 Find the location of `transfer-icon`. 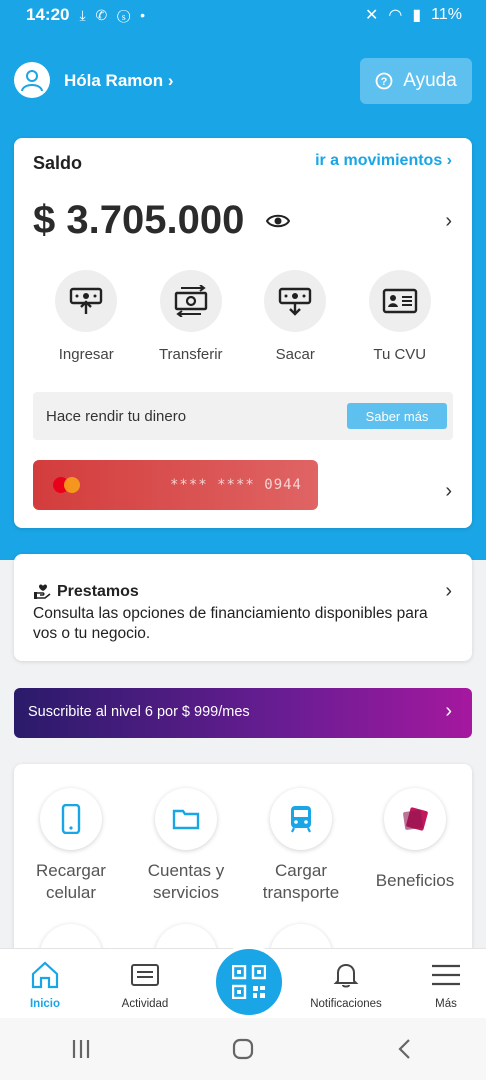

transfer-icon is located at coordinates (190, 301).